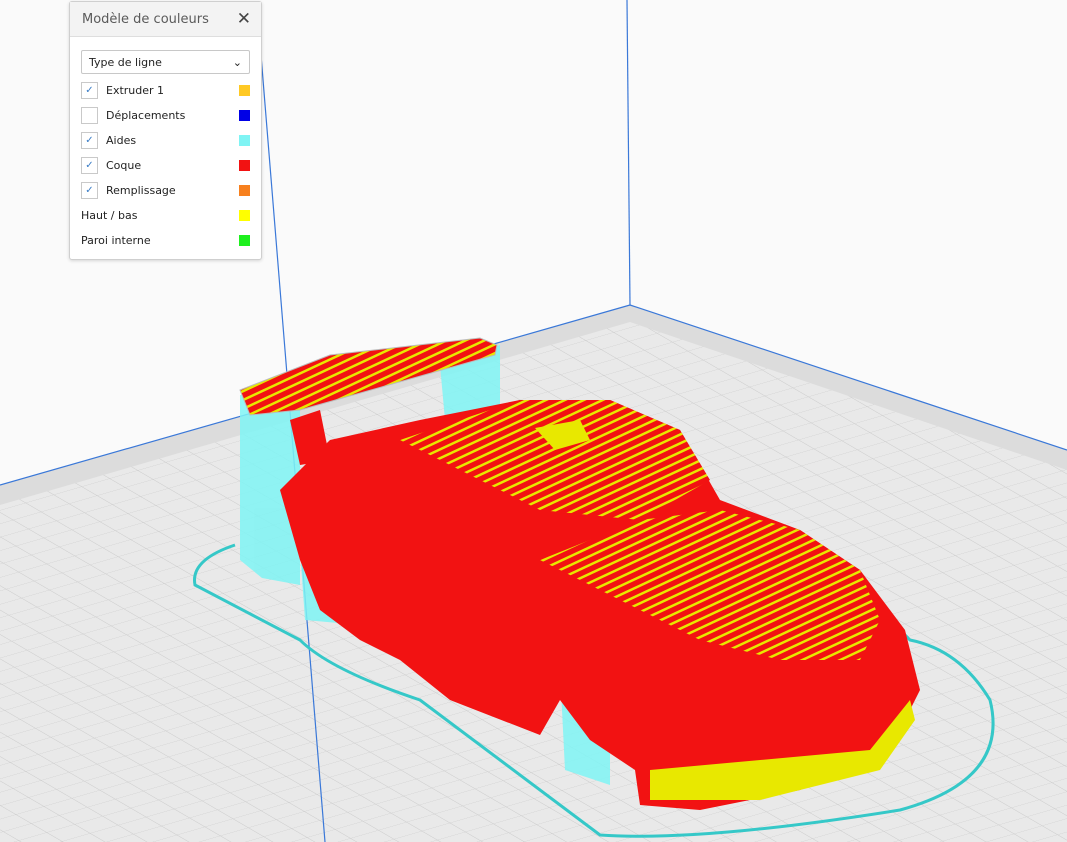 The image size is (1067, 842). Describe the element at coordinates (165, 240) in the screenshot. I see `legend-item: Paroi interne` at that location.